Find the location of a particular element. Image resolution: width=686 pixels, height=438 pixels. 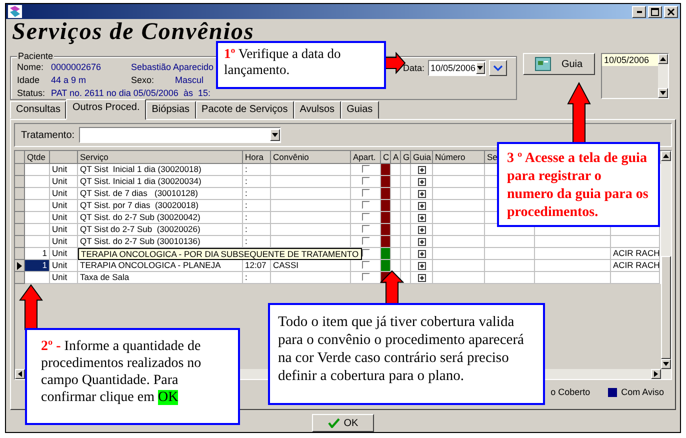

column-header: Serviço is located at coordinates (94, 157).